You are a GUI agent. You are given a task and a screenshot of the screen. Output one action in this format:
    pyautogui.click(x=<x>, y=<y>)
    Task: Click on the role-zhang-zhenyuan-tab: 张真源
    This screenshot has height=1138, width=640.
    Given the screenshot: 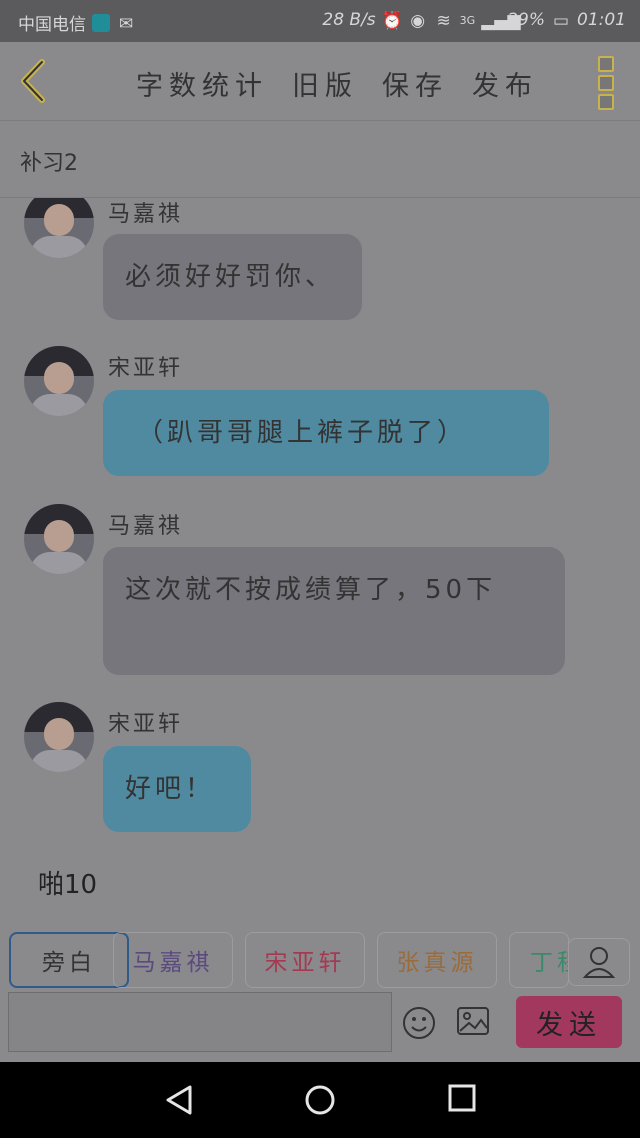 What is the action you would take?
    pyautogui.click(x=437, y=960)
    